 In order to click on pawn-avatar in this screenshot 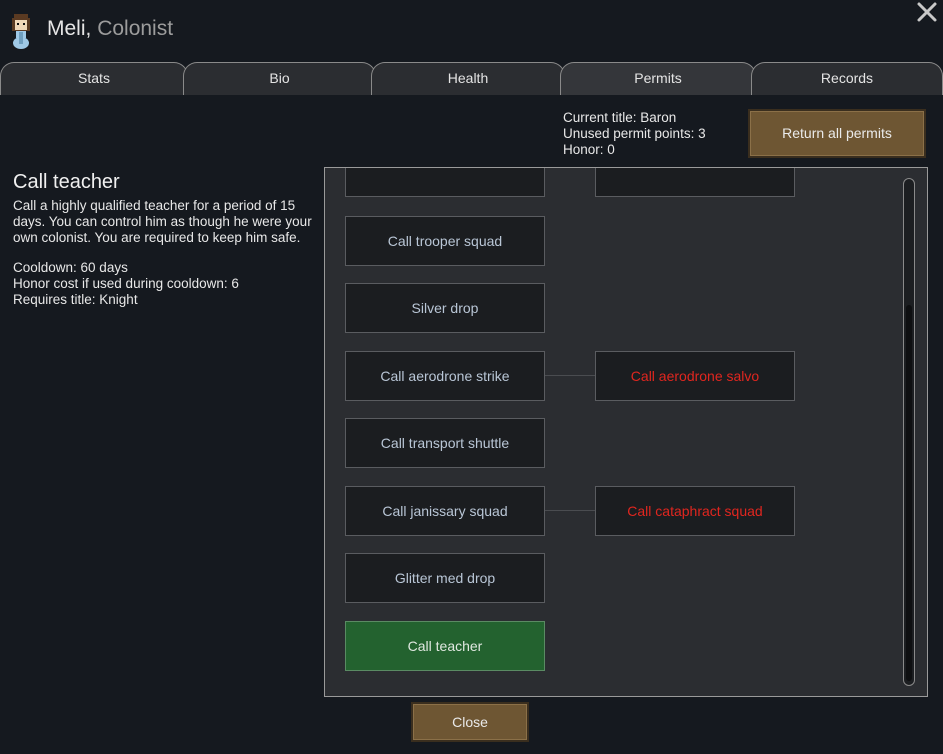, I will do `click(21, 31)`.